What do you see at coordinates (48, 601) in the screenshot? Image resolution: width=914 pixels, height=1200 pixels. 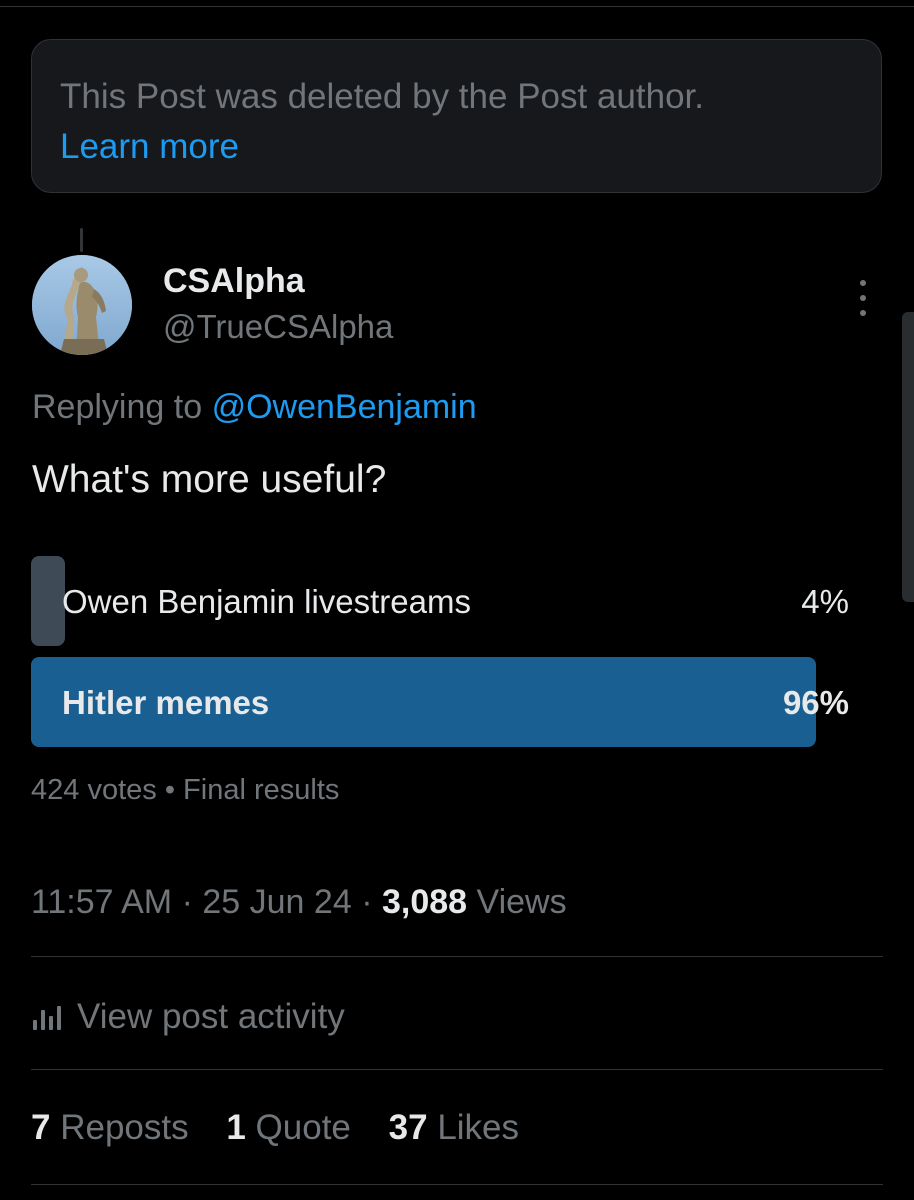 I see `poll-result-bar` at bounding box center [48, 601].